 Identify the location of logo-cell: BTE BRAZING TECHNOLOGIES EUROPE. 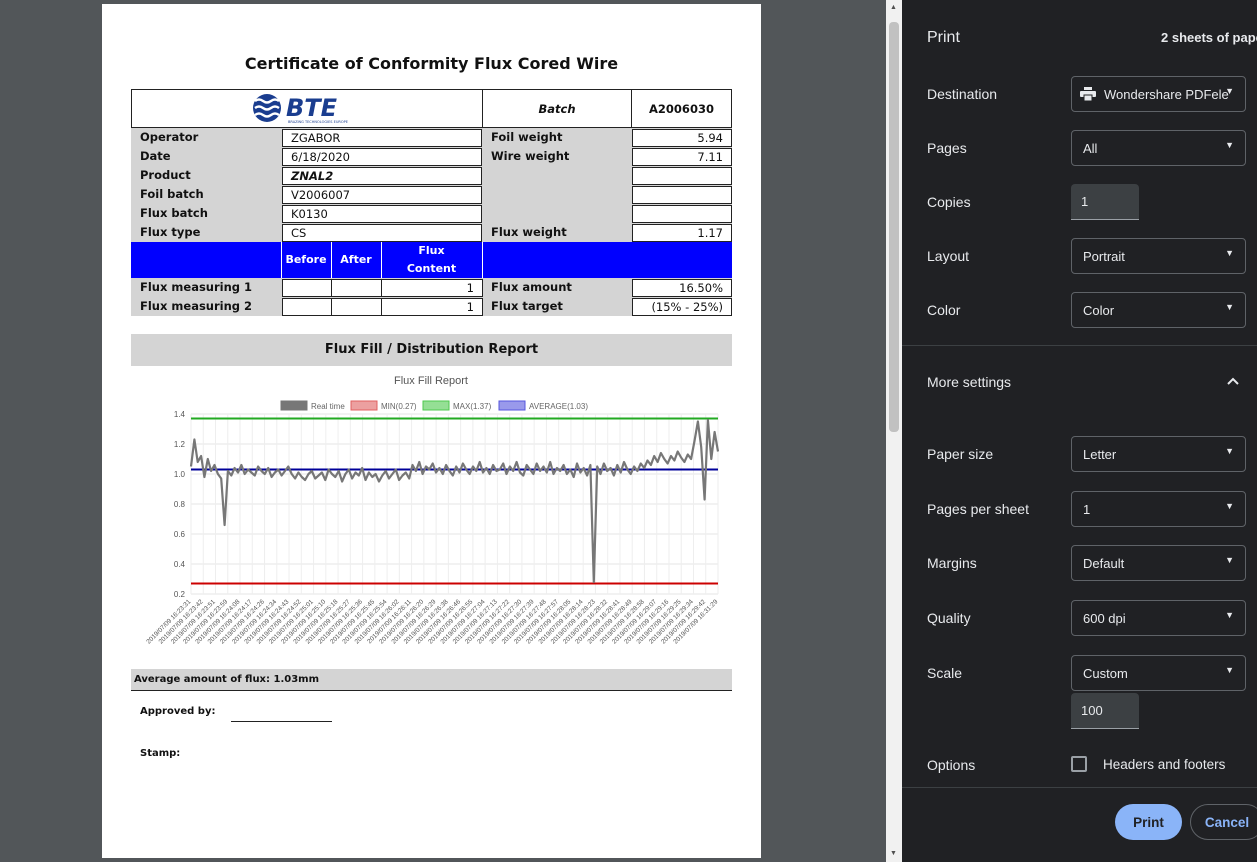
(307, 108).